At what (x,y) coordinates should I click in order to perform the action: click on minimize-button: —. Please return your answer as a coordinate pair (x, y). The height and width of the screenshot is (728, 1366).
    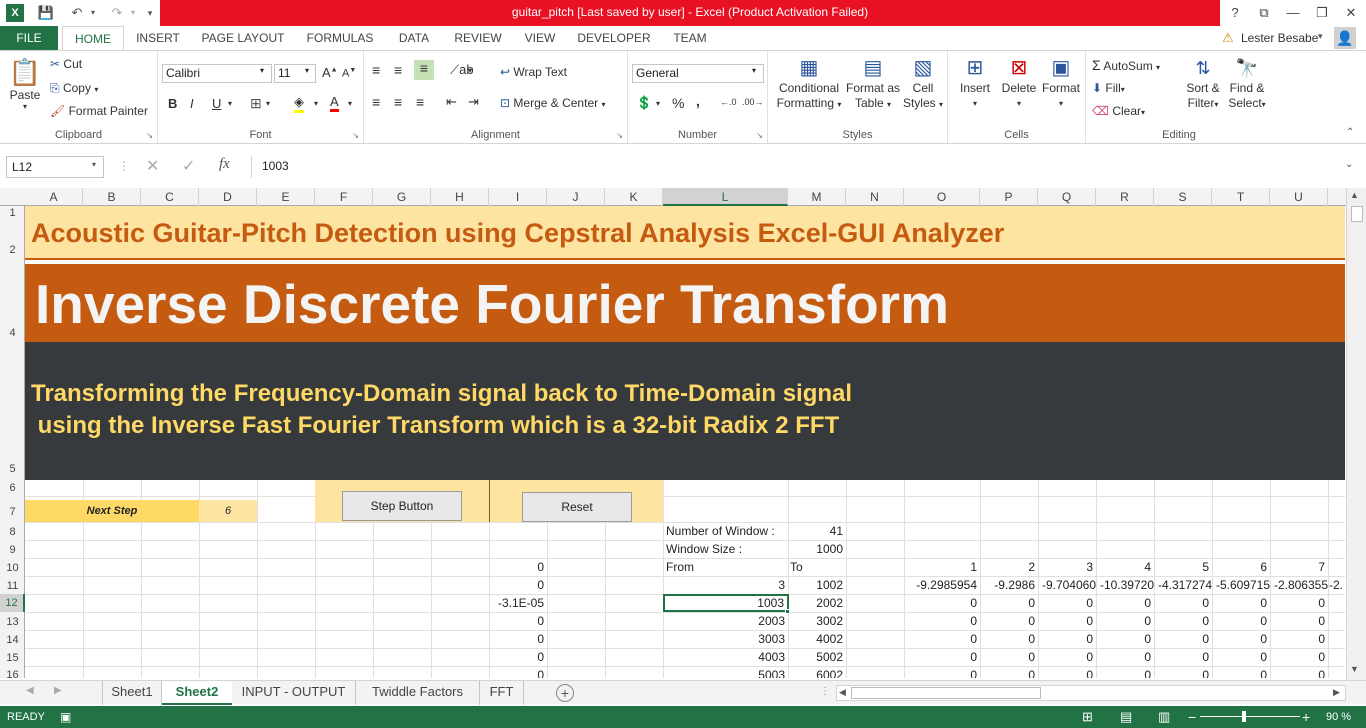
    Looking at the image, I should click on (1293, 13).